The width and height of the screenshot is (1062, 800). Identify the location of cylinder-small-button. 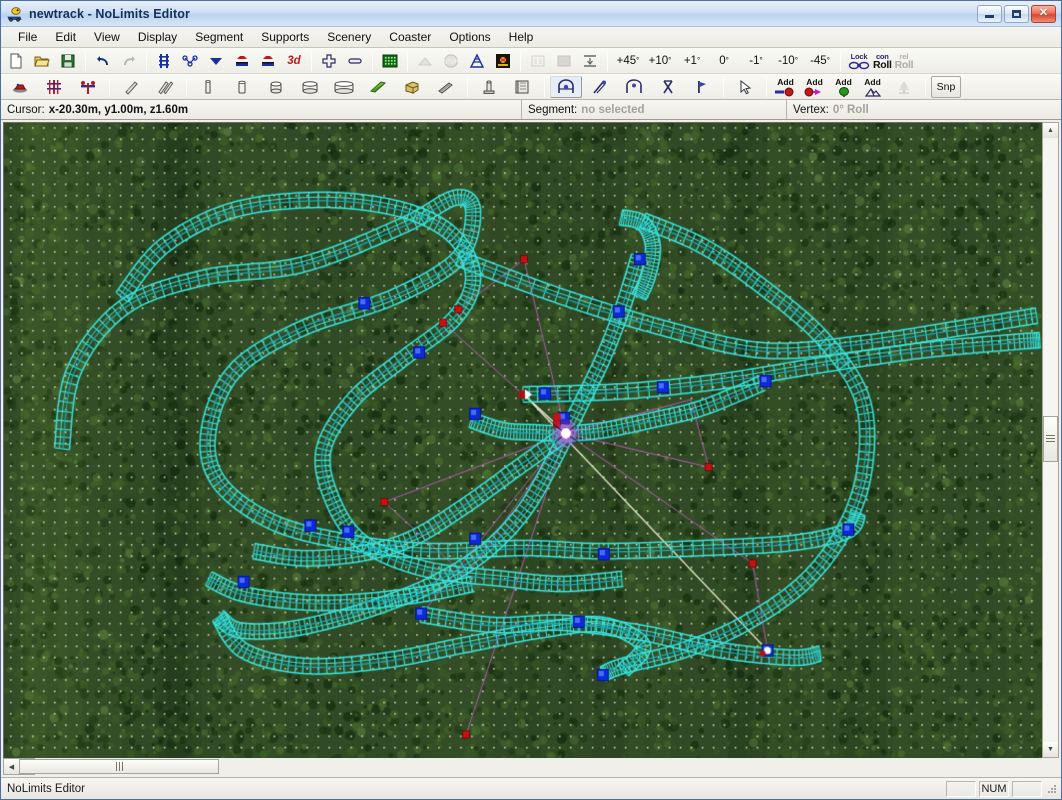
(276, 87).